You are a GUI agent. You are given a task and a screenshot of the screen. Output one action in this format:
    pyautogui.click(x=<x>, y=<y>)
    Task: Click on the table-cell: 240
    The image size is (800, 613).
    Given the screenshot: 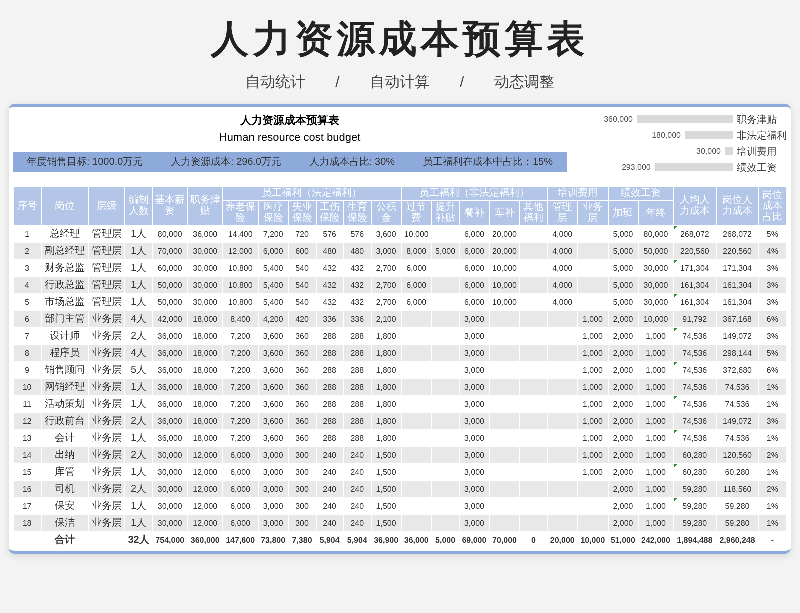 What is the action you would take?
    pyautogui.click(x=330, y=455)
    